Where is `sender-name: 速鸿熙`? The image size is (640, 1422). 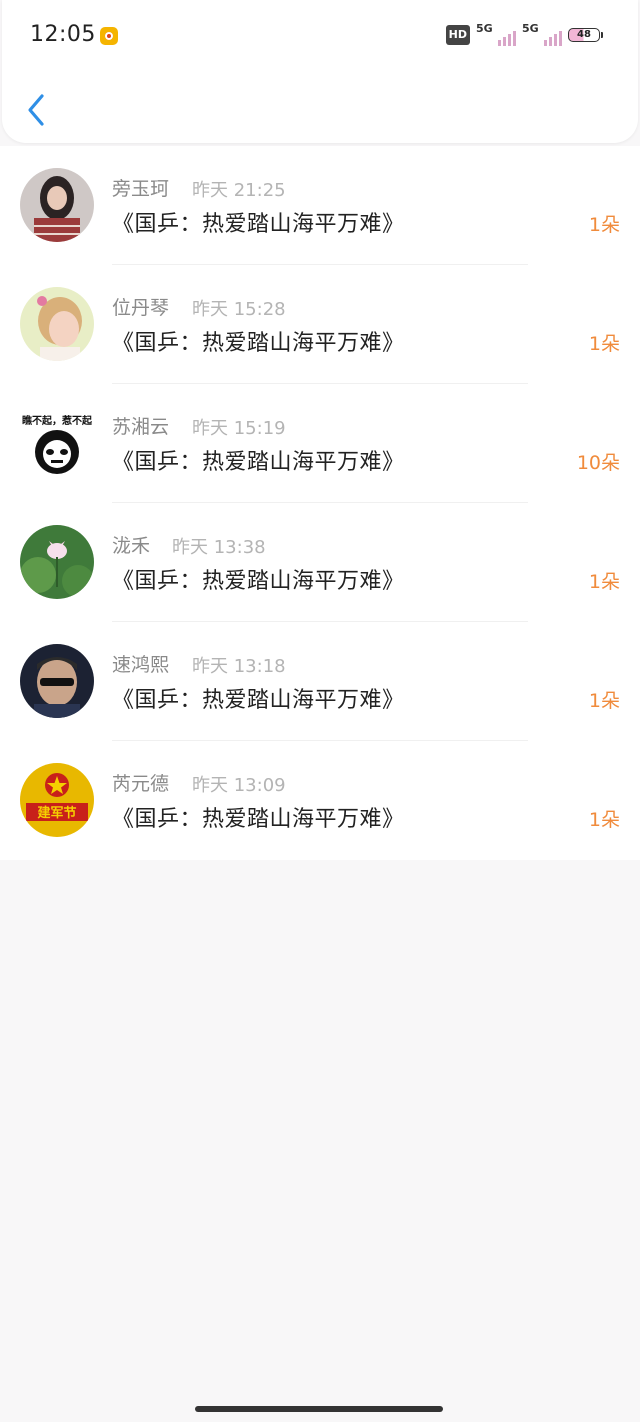 sender-name: 速鸿熙 is located at coordinates (141, 665).